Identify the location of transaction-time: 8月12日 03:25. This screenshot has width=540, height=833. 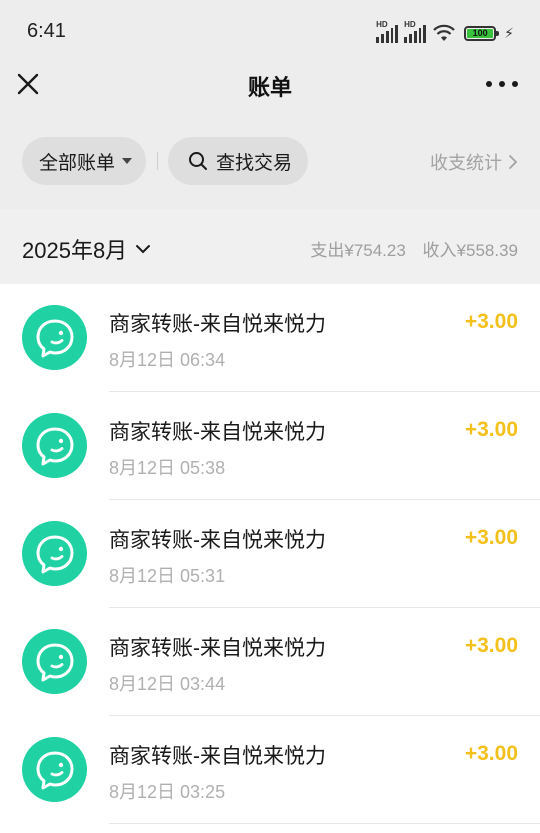
(167, 792).